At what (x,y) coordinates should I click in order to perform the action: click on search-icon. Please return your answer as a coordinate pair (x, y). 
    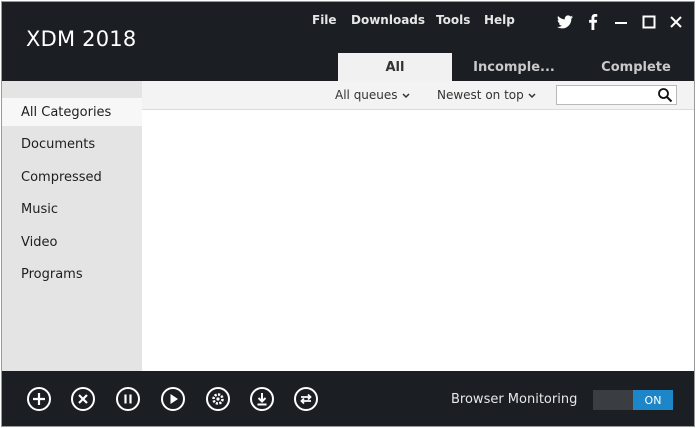
    Looking at the image, I should click on (665, 95).